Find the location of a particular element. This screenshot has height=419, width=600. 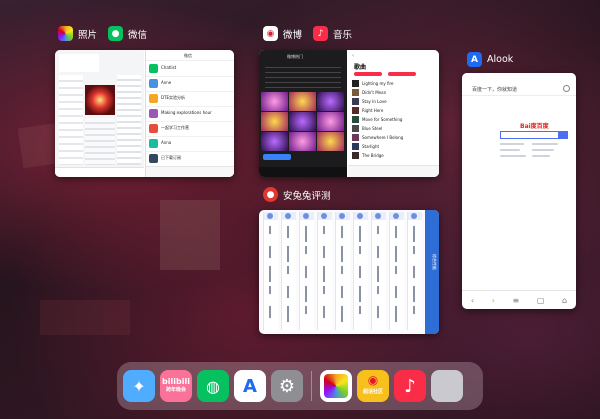

alook-dock-icon: A is located at coordinates (250, 386).